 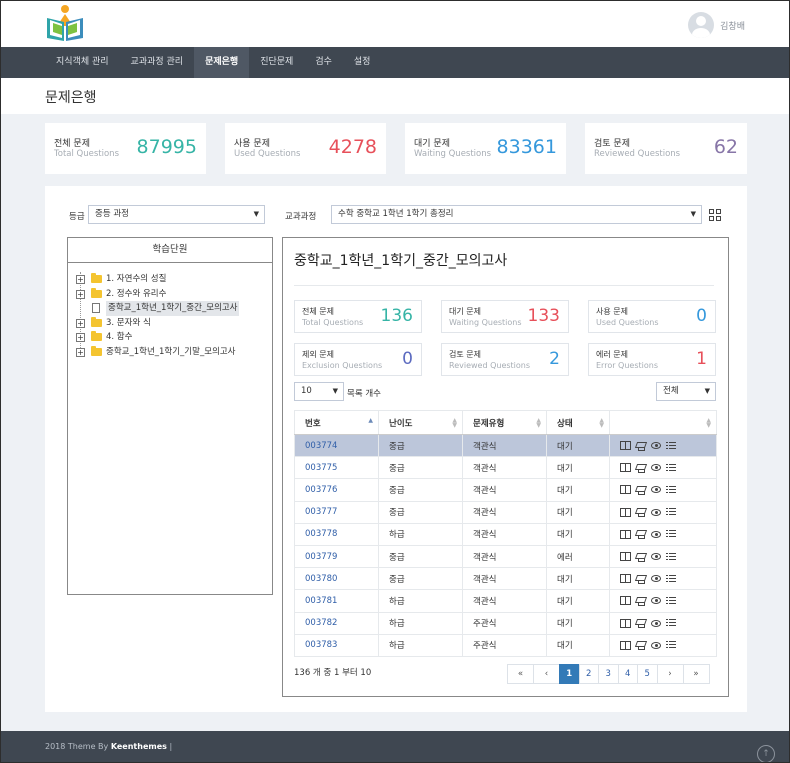 What do you see at coordinates (139, 746) in the screenshot?
I see `footer-brand: Keenthemes` at bounding box center [139, 746].